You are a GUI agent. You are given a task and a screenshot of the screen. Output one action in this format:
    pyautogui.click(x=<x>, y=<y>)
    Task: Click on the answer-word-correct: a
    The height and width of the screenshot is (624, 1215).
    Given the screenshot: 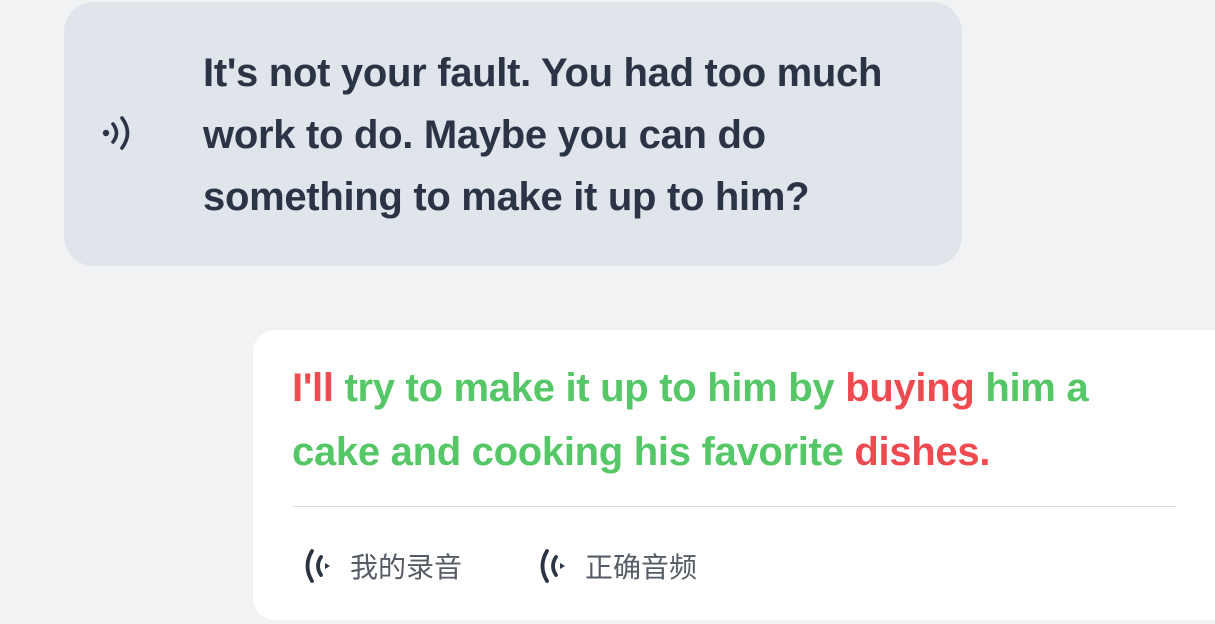 What is the action you would take?
    pyautogui.click(x=1077, y=388)
    